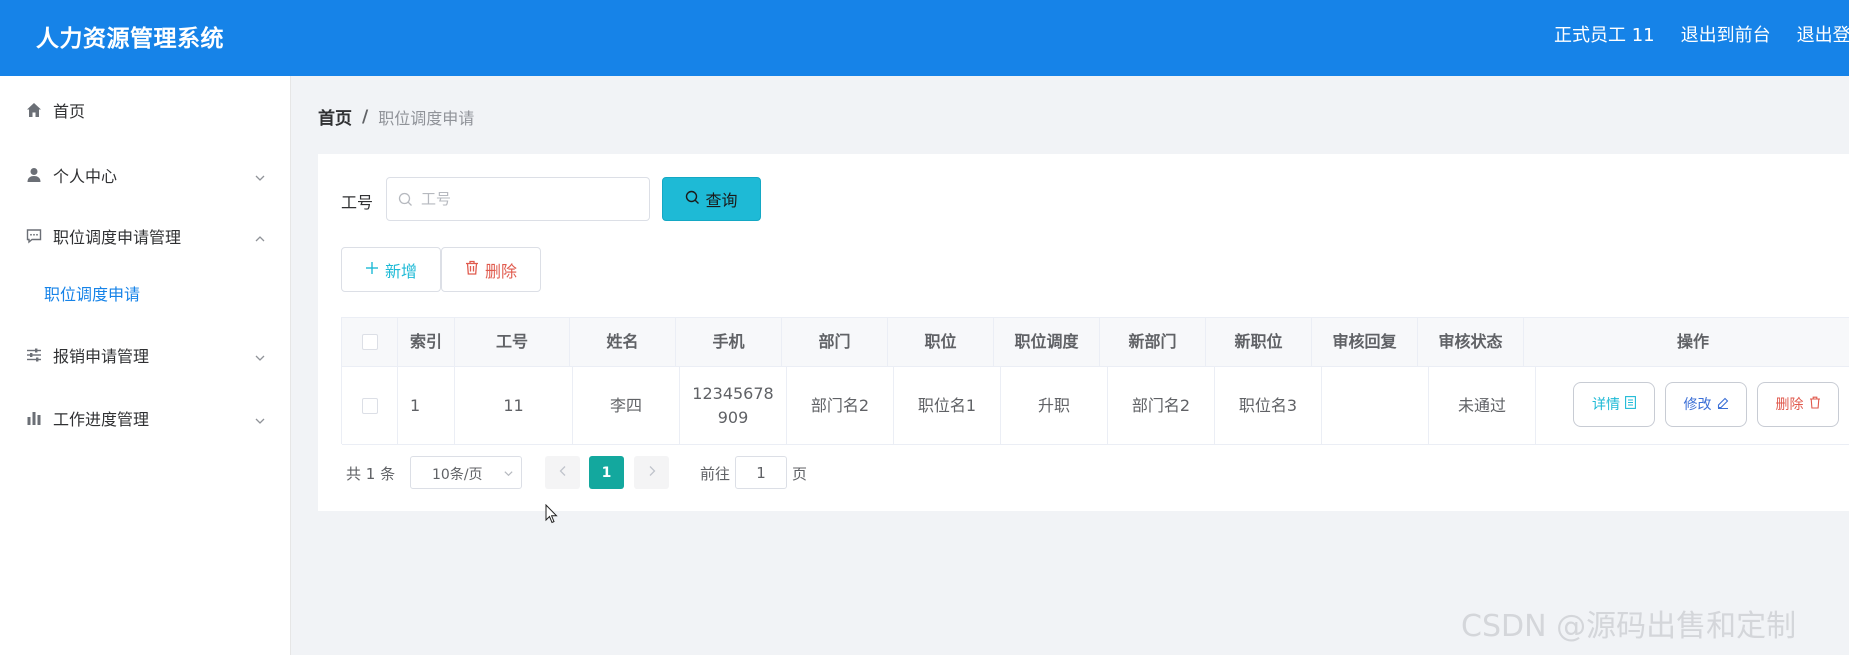  Describe the element at coordinates (1692, 341) in the screenshot. I see `column-header: 操作` at that location.